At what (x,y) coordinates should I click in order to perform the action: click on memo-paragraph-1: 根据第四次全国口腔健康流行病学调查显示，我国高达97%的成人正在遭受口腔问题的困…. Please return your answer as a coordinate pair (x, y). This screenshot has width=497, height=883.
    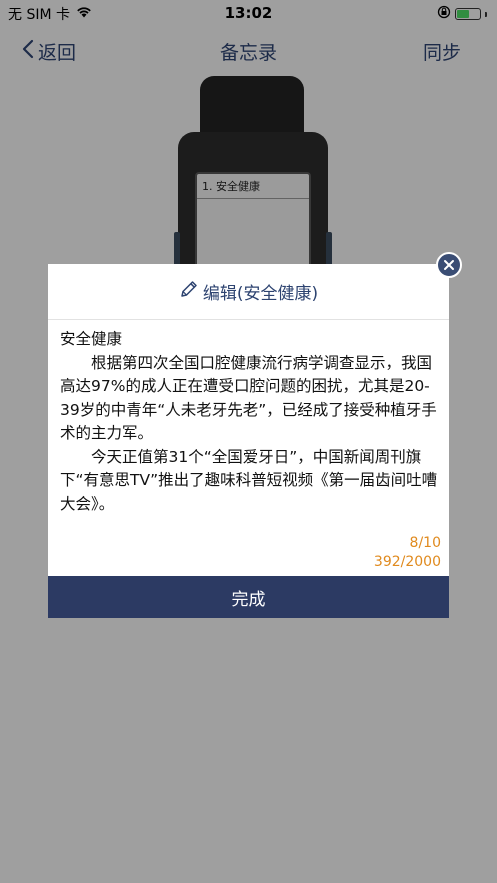
    Looking at the image, I should click on (248, 398).